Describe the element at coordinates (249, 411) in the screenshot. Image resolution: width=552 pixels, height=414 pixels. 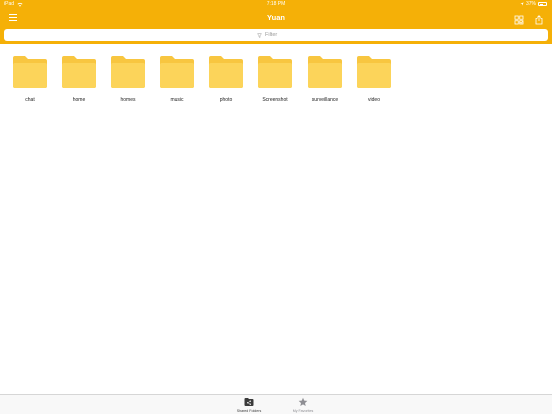
I see `tab-label: Shared Folders` at that location.